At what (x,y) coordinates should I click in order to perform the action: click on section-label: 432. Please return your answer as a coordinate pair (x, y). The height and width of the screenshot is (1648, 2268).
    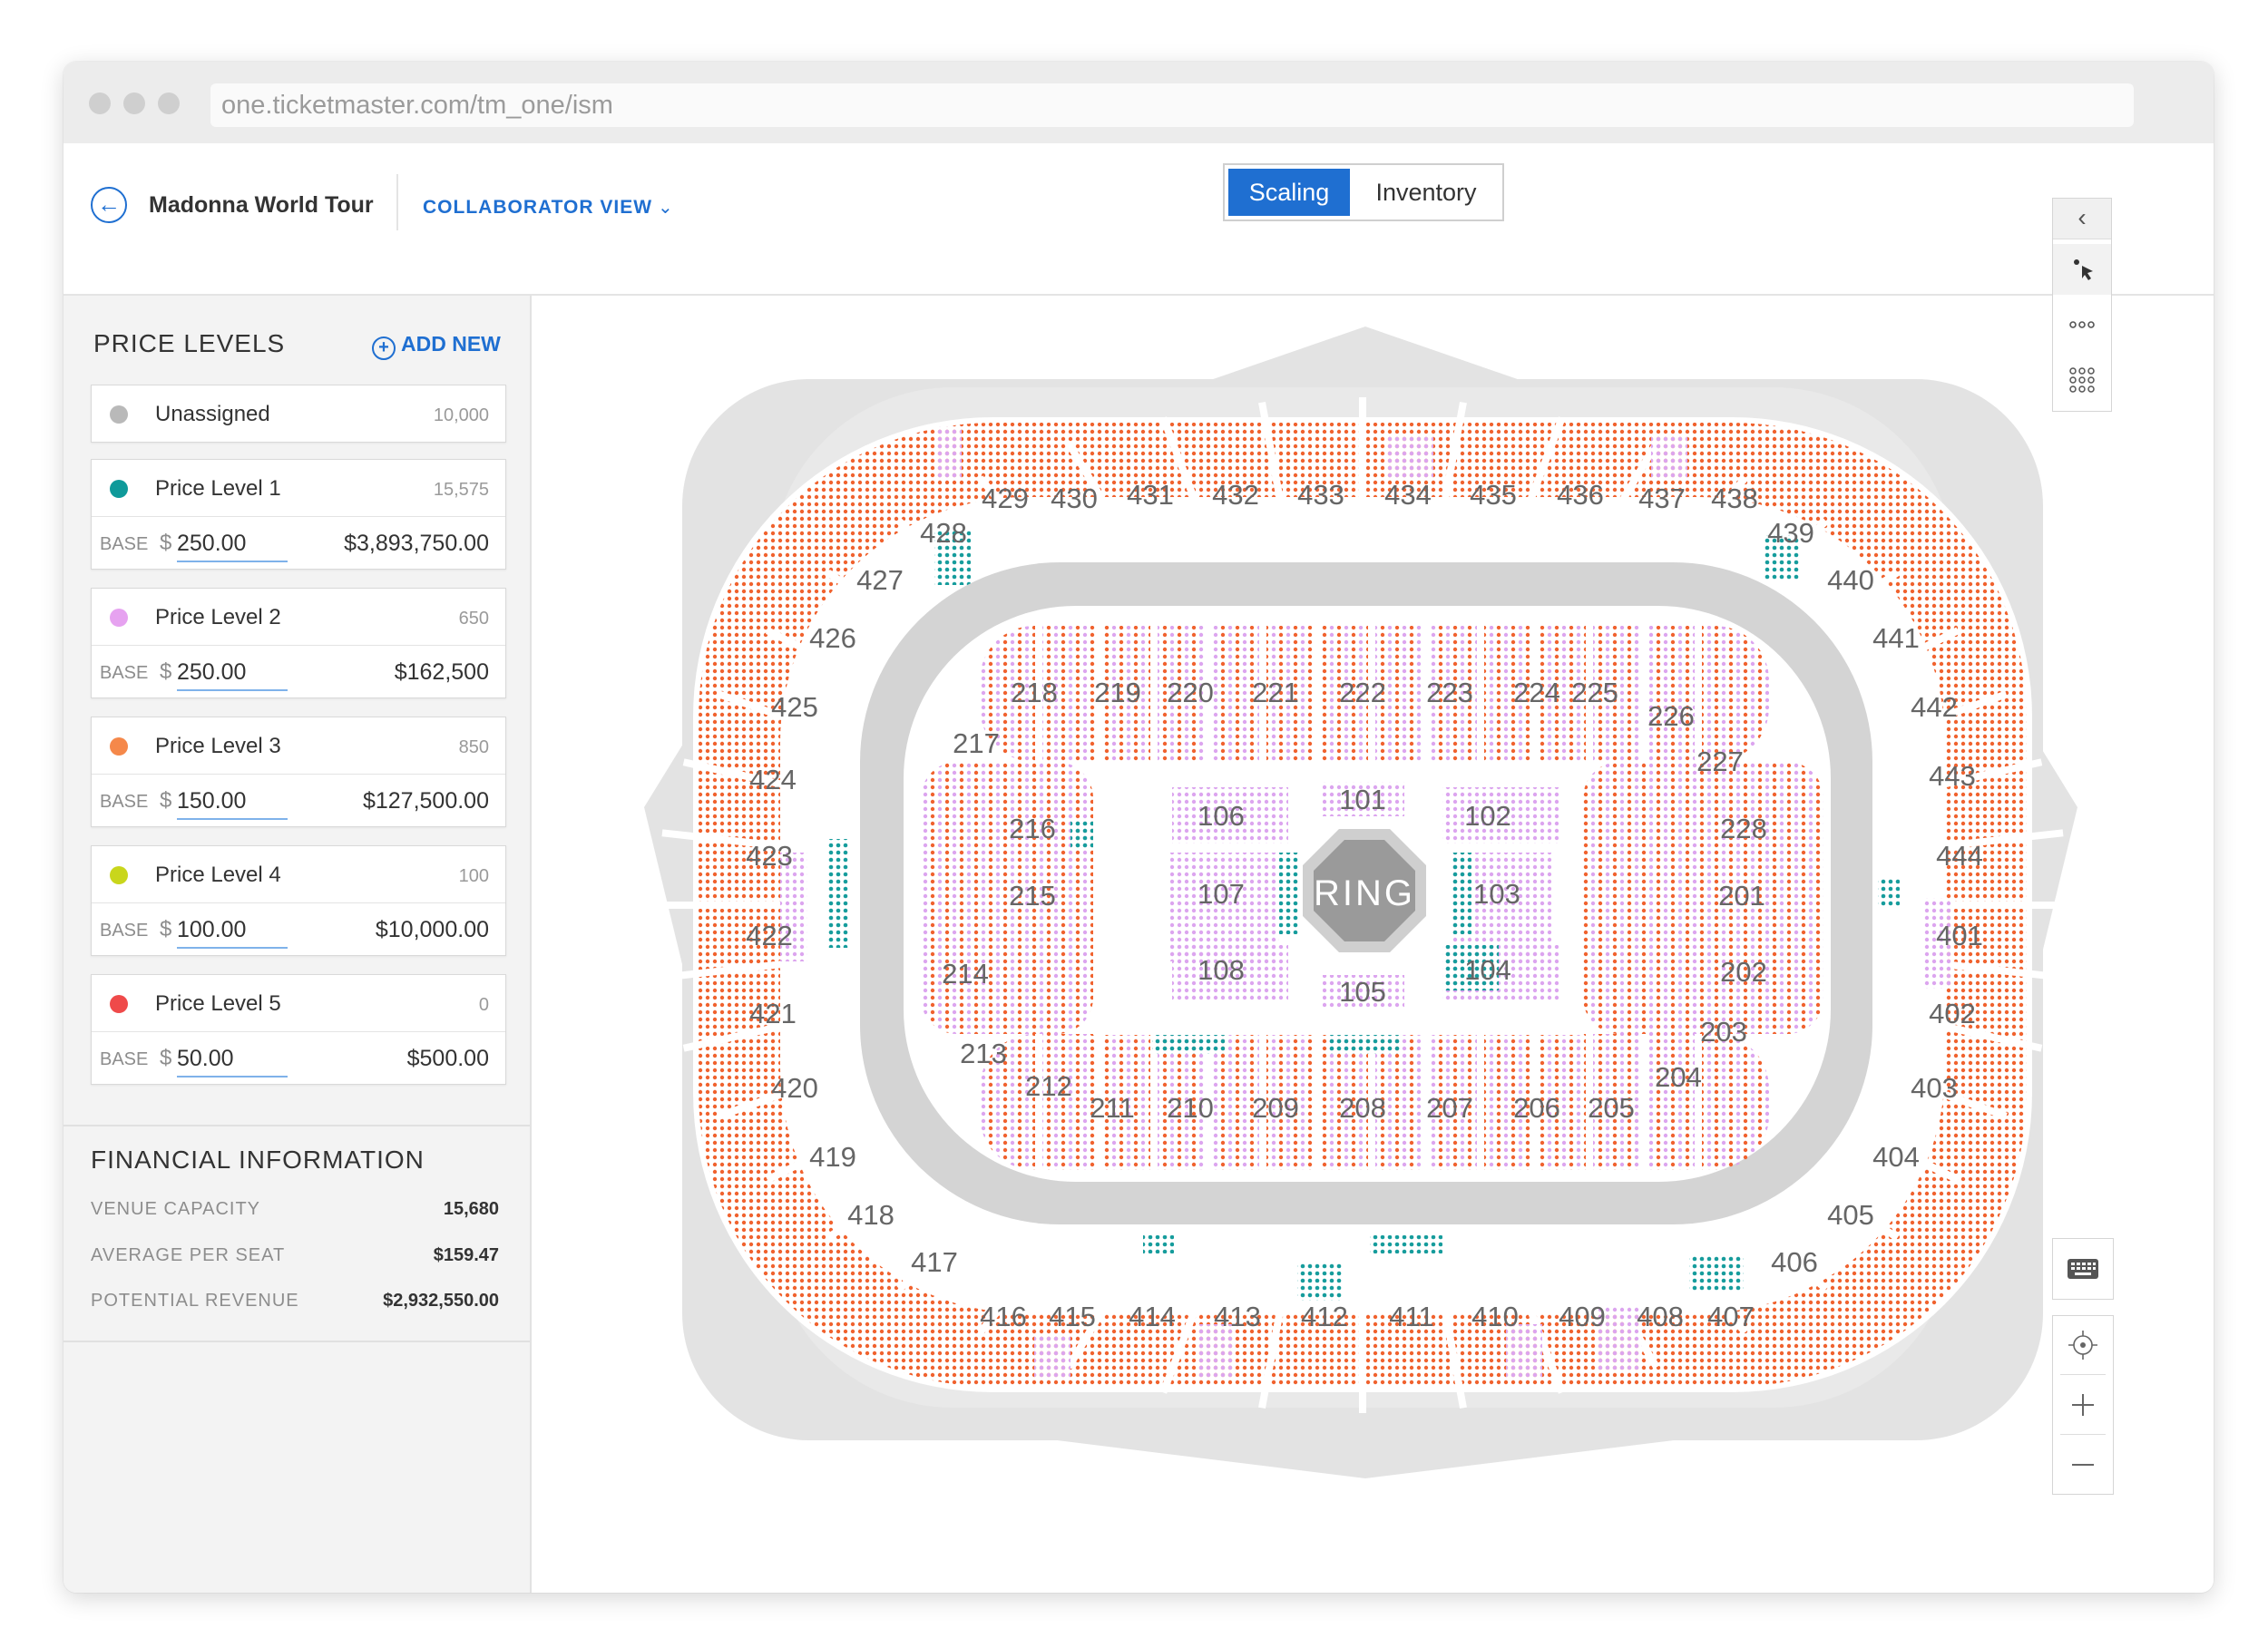
    Looking at the image, I should click on (1236, 495).